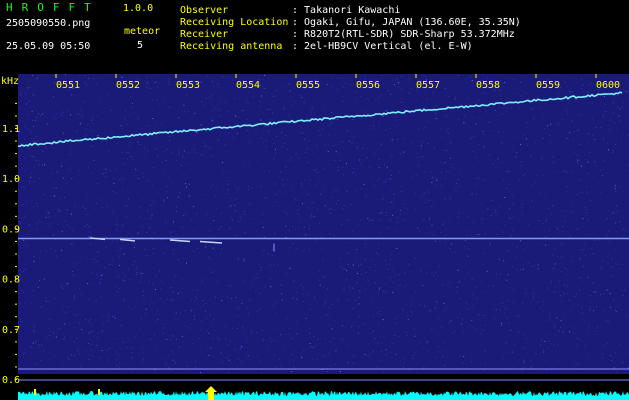 This screenshot has width=629, height=400. What do you see at coordinates (608, 85) in the screenshot?
I see `time-tick-label: 0600` at bounding box center [608, 85].